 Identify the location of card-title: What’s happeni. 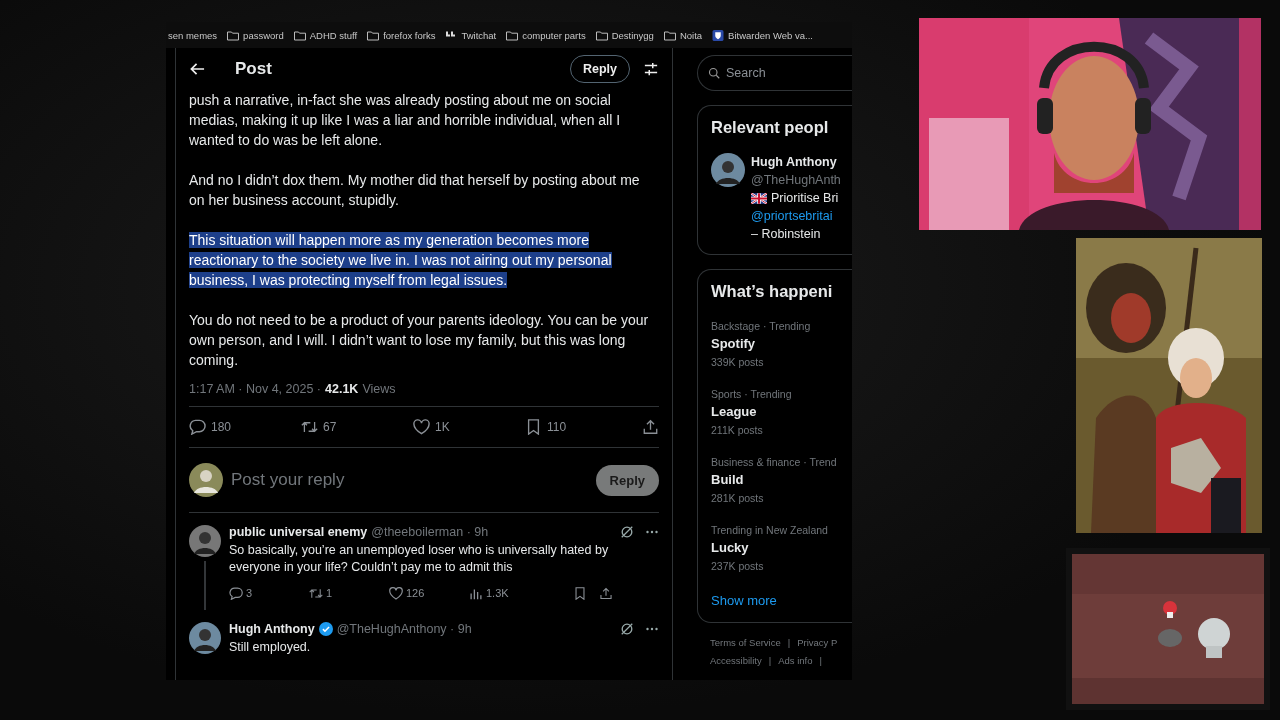
(772, 291).